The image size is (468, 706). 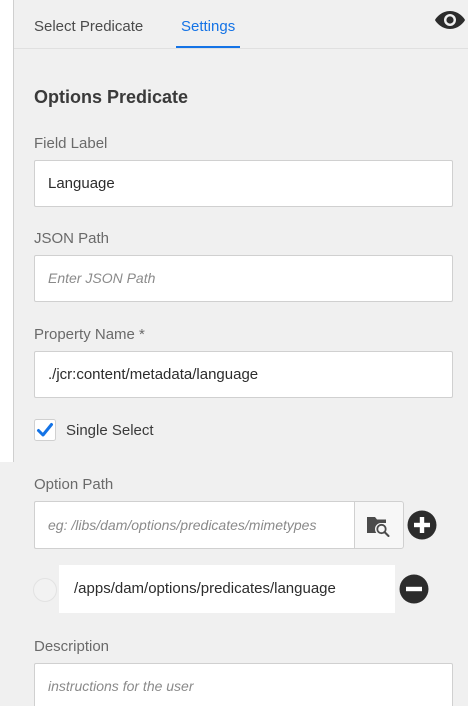 I want to click on option-path-item-input: /apps/dam/options/predicates/language, so click(x=227, y=589).